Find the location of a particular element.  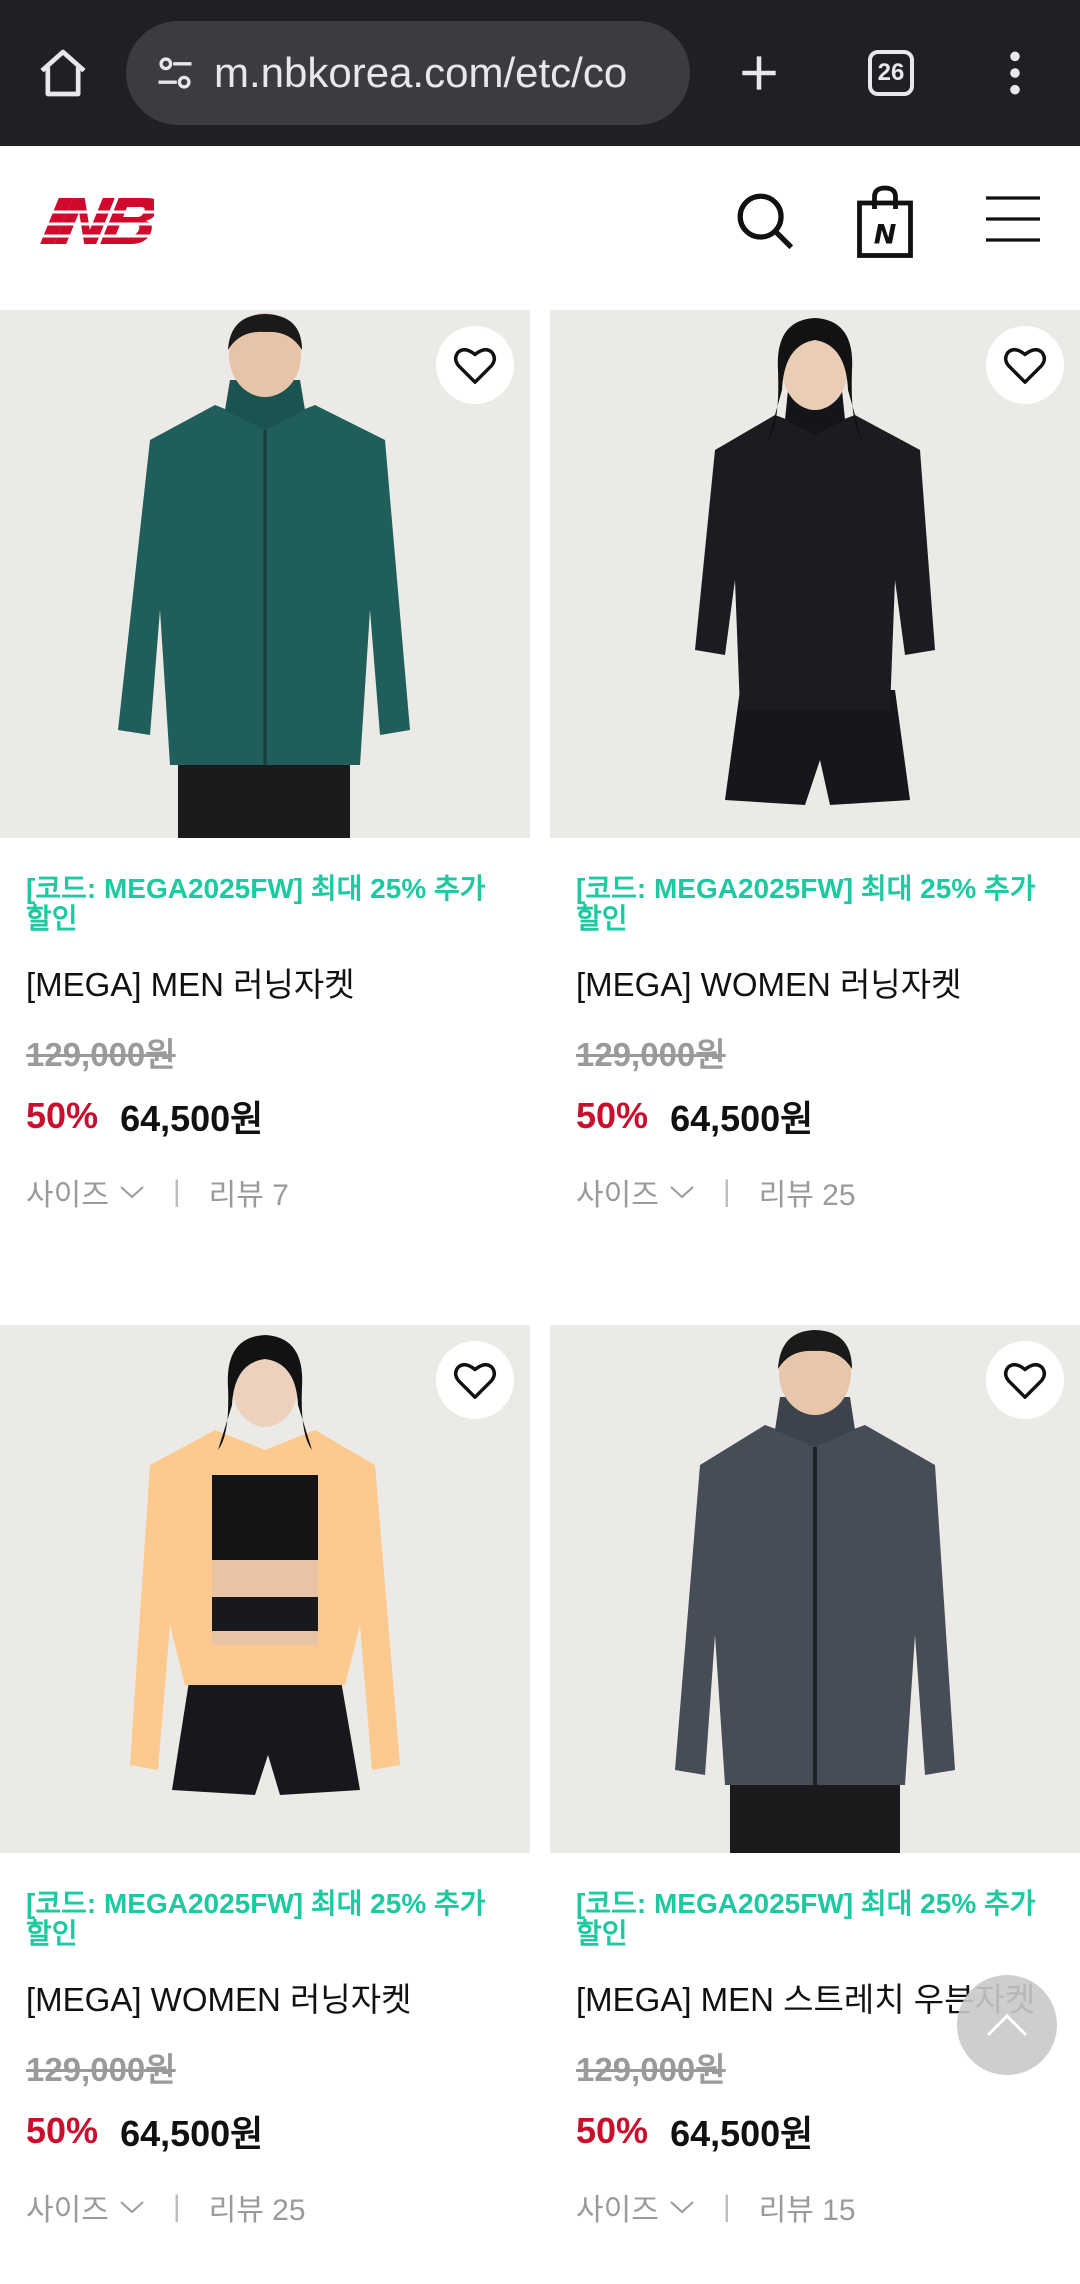

tab-count: 26 is located at coordinates (891, 72).